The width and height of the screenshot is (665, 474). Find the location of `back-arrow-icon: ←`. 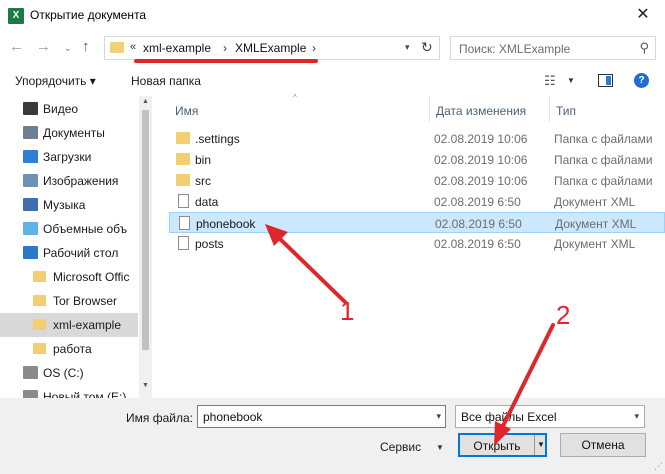

back-arrow-icon: ← is located at coordinates (16, 47).